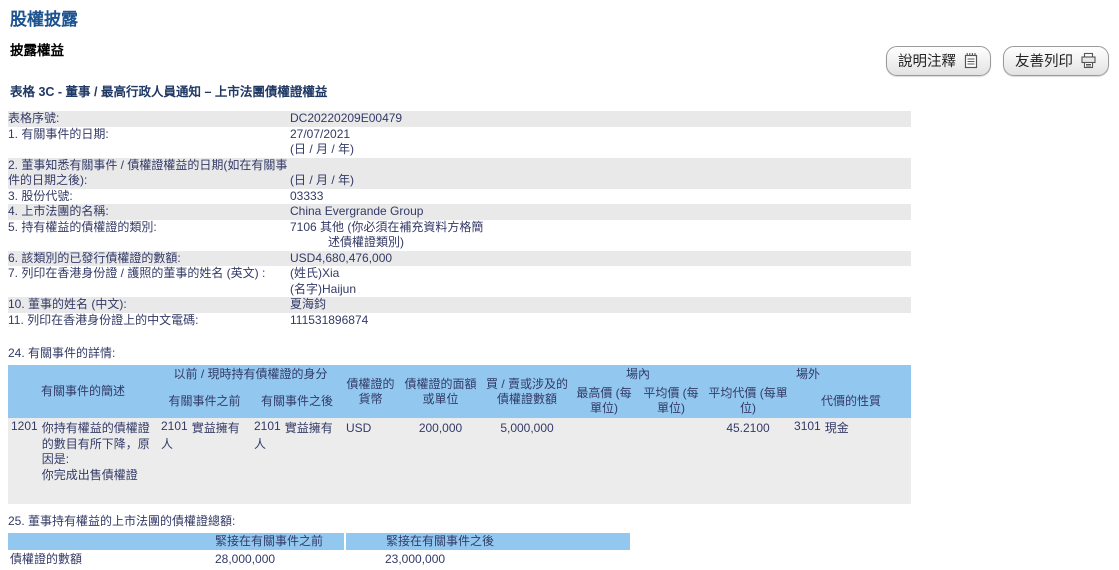  I want to click on field-row-event-date: 1. 有關事件的日期: 27/07/2021 (日 / 月 / 年), so click(459, 142).